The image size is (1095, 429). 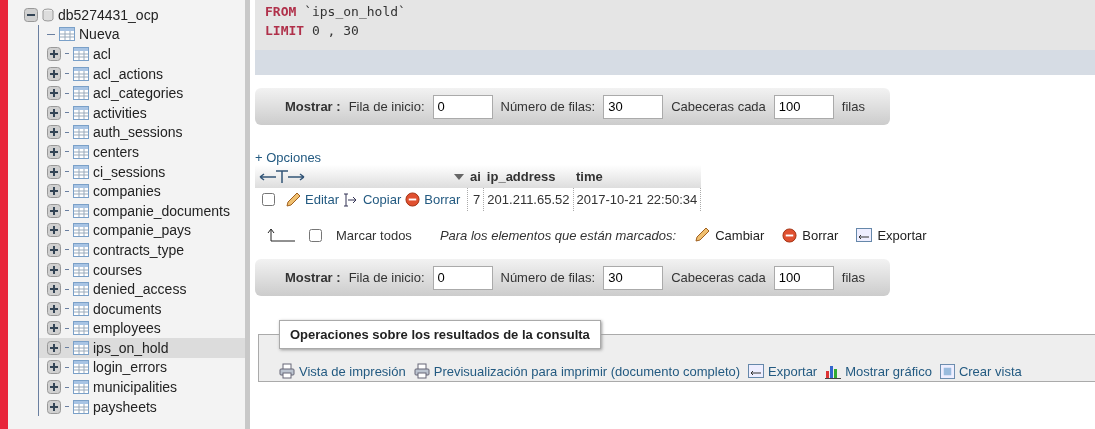 I want to click on tree-item: db5274431_ocp, so click(x=108, y=14).